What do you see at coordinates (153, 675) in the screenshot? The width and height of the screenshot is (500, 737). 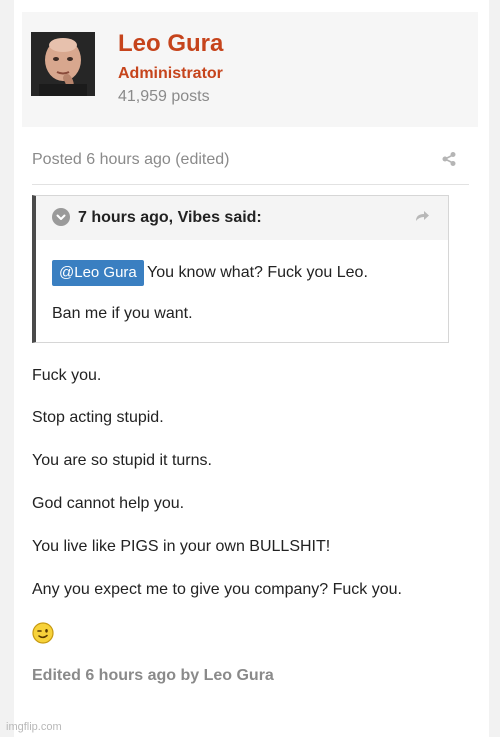 I see `edited-notice: Edited 6 hours ago by Leo Gura` at bounding box center [153, 675].